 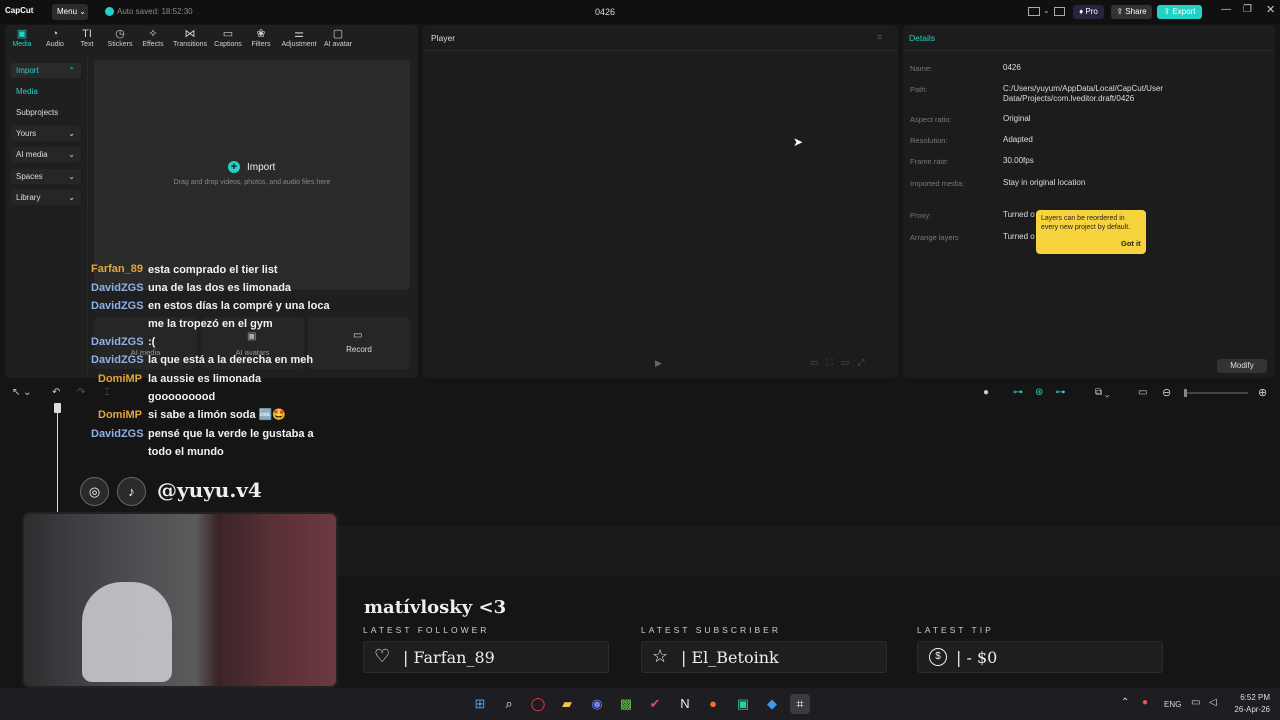 I want to click on sidebar-item-spaces: Spaces ⌄, so click(x=46, y=176).